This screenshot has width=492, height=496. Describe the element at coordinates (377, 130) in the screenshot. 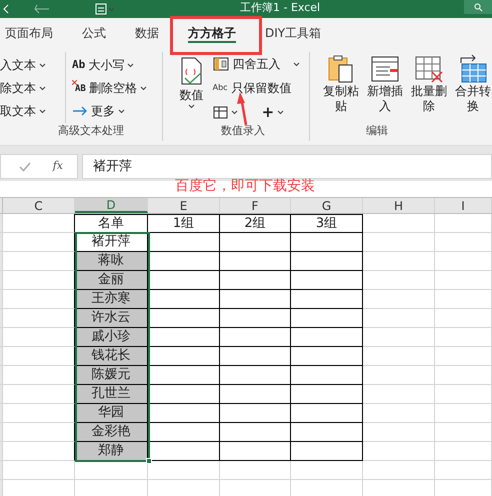

I see `group-label: 编辑` at that location.